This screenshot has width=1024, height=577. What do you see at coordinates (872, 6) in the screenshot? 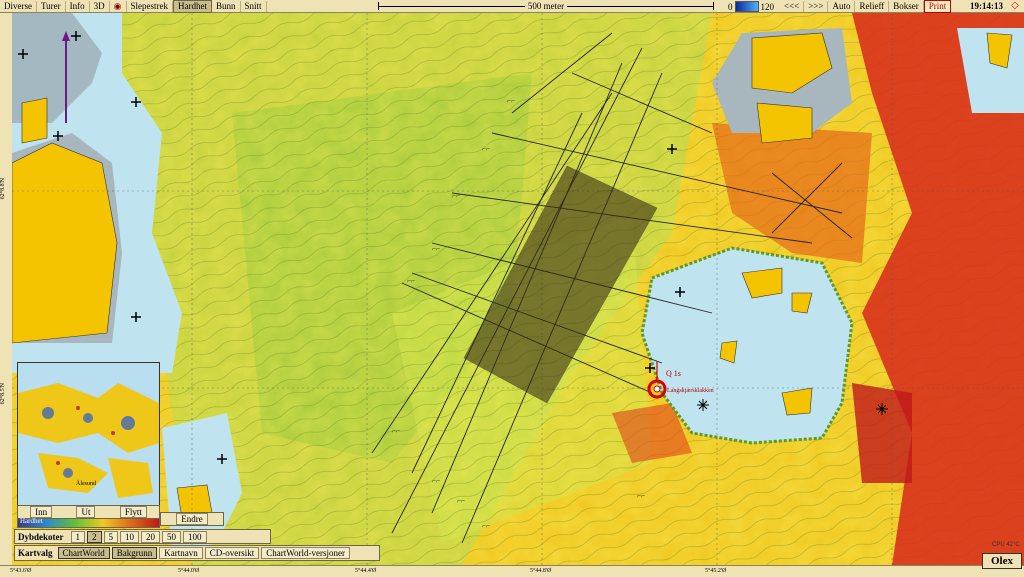
I see `relieff-button: Relieff` at bounding box center [872, 6].